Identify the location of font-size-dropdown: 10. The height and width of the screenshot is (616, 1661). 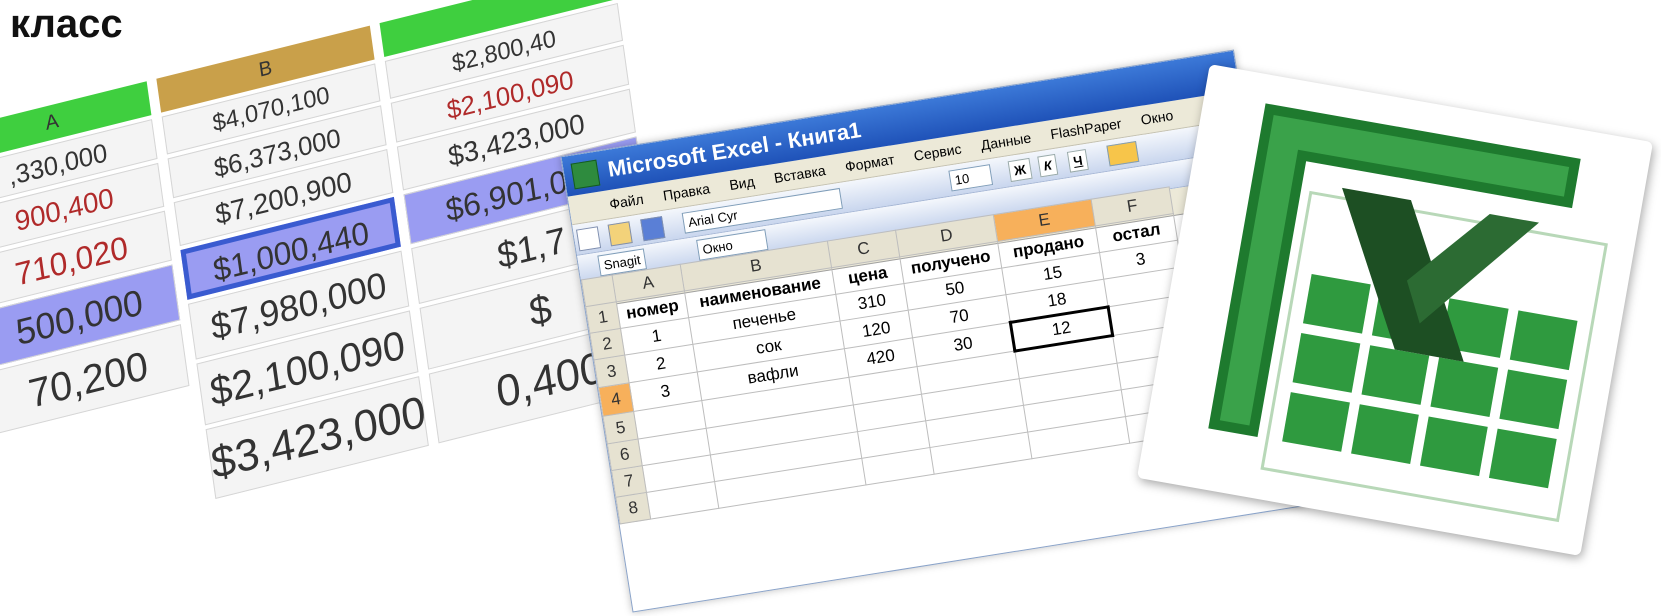
(971, 178).